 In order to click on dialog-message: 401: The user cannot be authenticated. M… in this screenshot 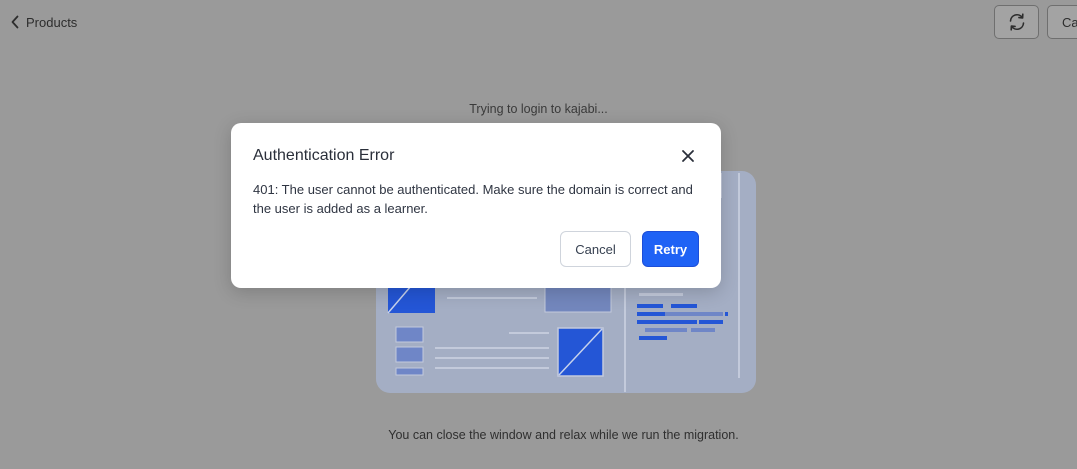, I will do `click(473, 199)`.